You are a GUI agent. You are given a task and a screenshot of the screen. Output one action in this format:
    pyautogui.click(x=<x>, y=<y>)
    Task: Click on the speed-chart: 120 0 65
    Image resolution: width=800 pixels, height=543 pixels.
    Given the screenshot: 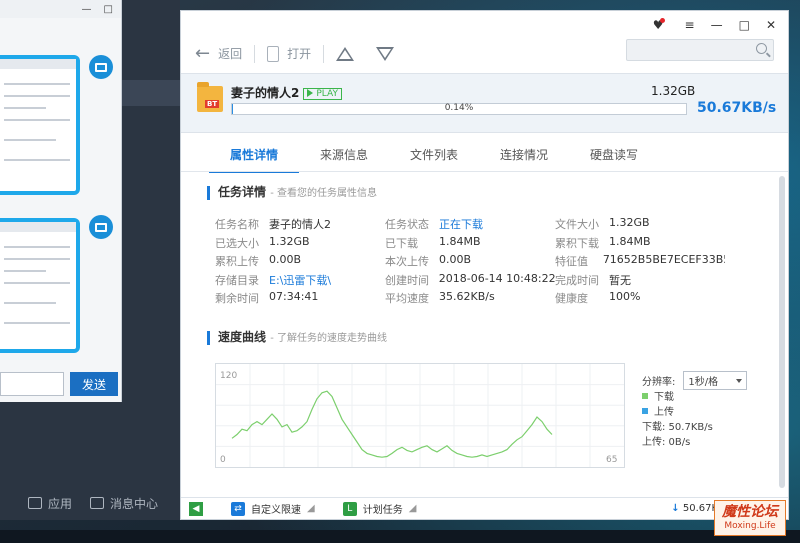 What is the action you would take?
    pyautogui.click(x=420, y=415)
    